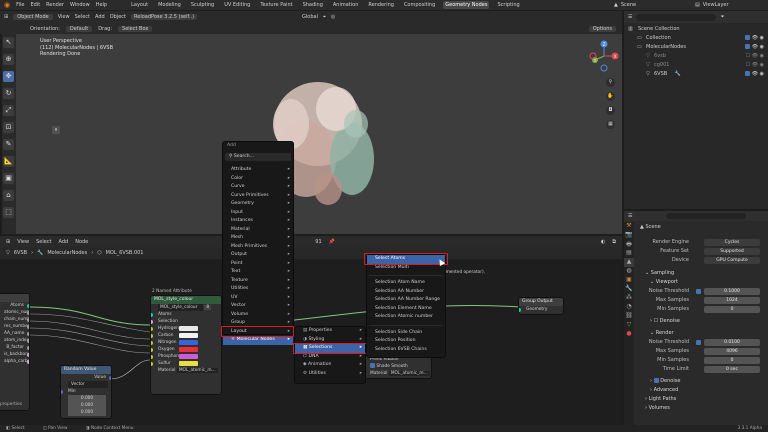 This screenshot has height=432, width=768. Describe the element at coordinates (698, 342) in the screenshot. I see `r-noise-threshold-checkbox` at that location.